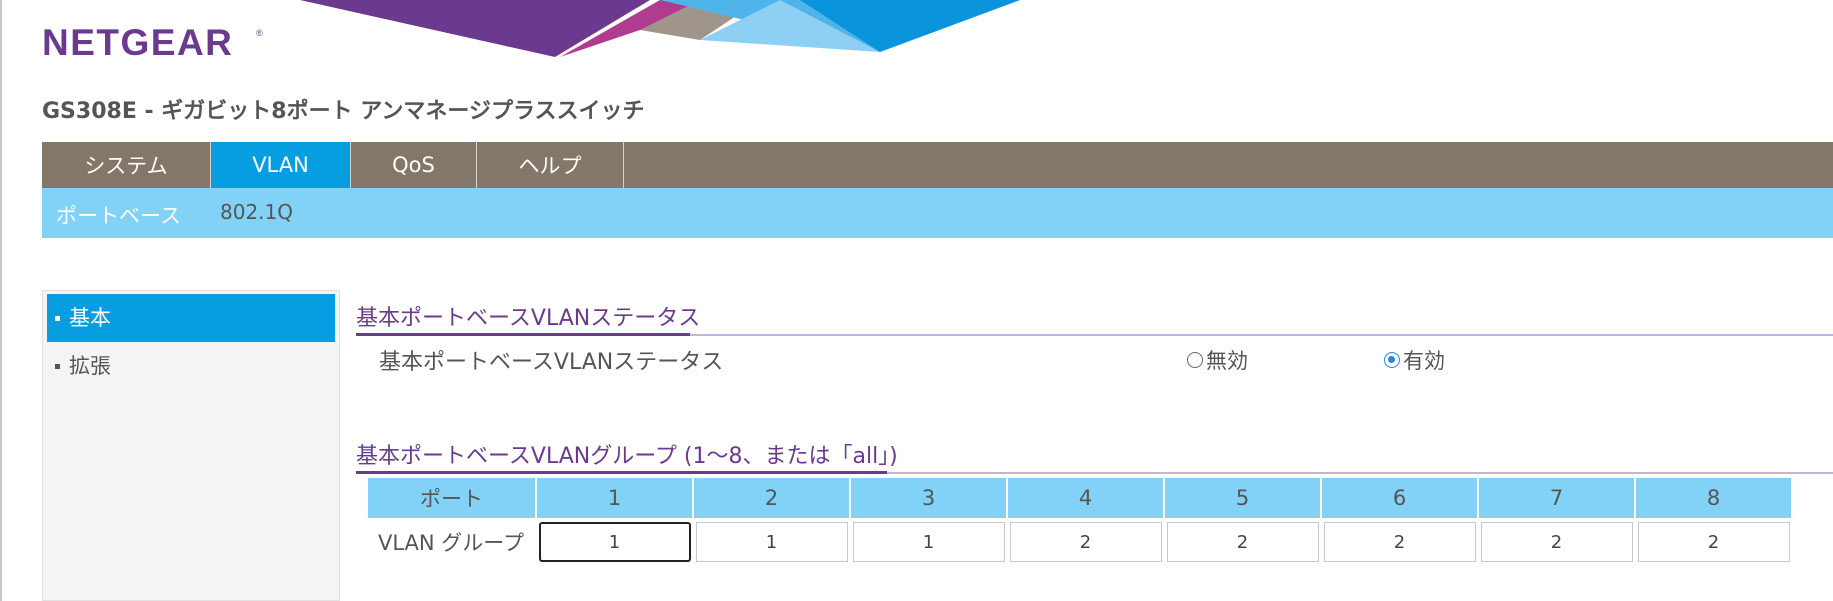  Describe the element at coordinates (621, 472) in the screenshot. I see `group-section-title-underline` at that location.